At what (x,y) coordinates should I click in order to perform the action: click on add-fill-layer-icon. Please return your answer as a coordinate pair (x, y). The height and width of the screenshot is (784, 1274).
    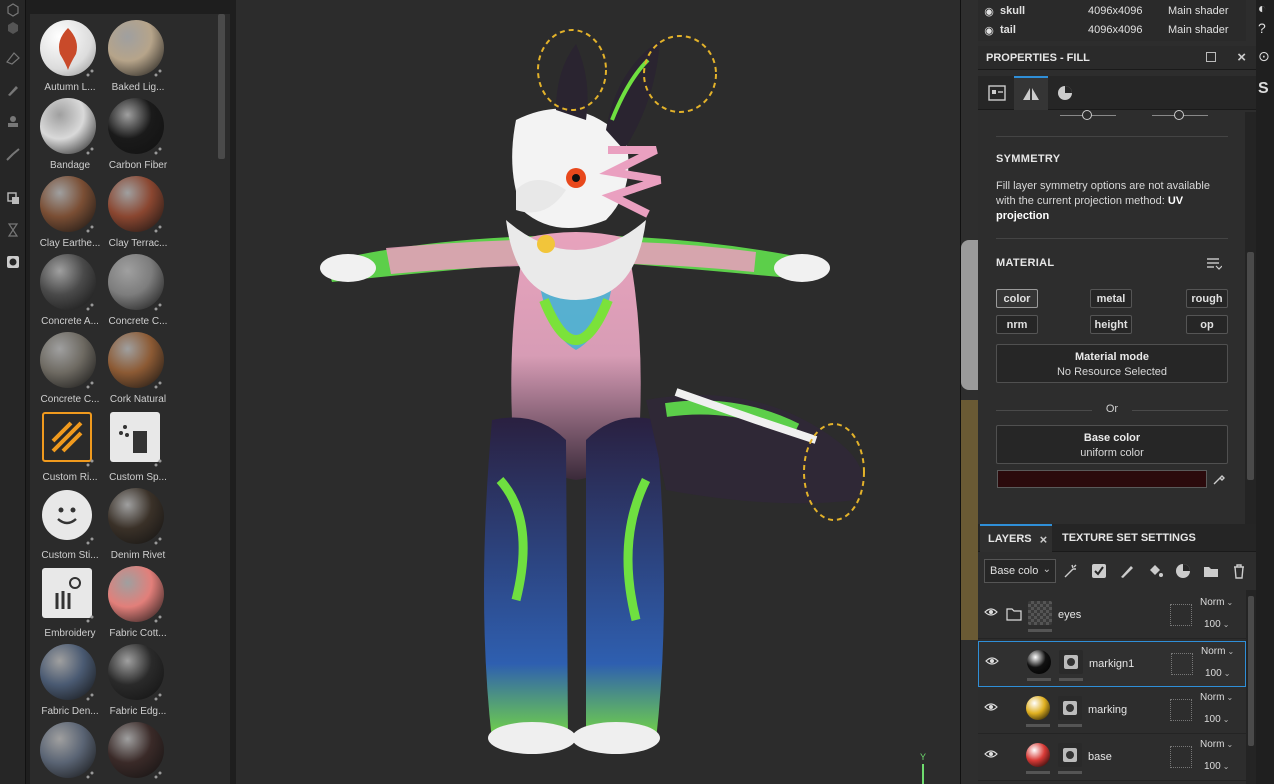
    Looking at the image, I should click on (1155, 571).